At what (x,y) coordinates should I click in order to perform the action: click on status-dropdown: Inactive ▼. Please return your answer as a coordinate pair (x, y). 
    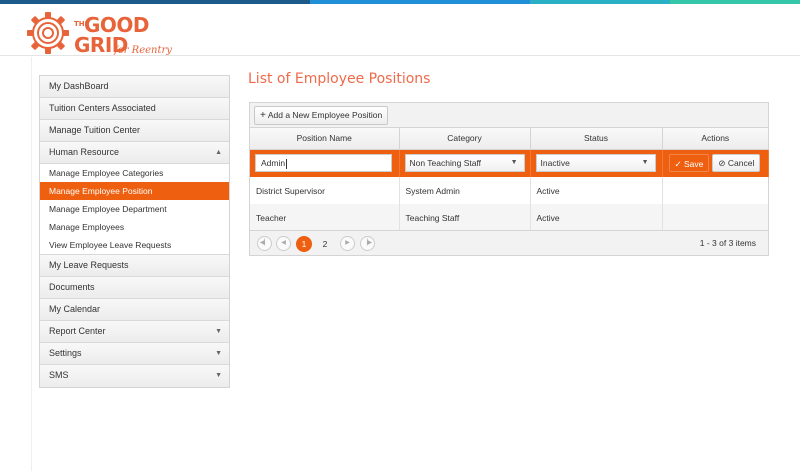
    Looking at the image, I should click on (595, 163).